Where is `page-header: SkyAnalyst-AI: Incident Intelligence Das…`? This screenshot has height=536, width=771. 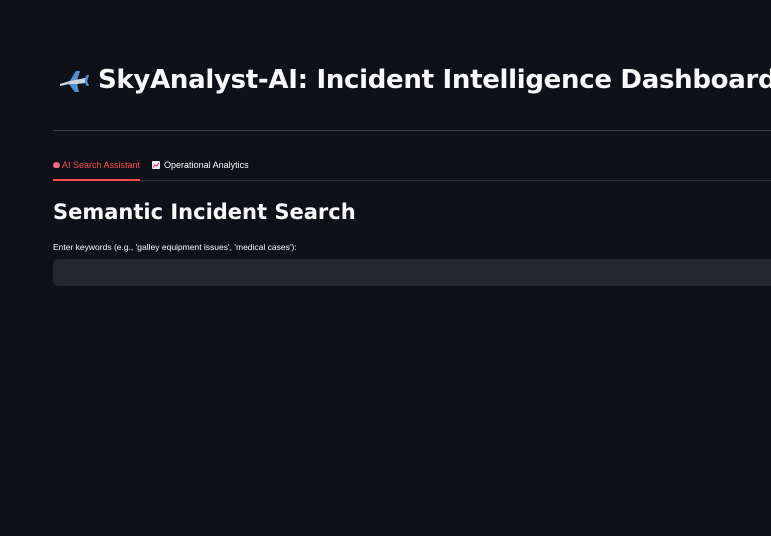 page-header: SkyAnalyst-AI: Incident Intelligence Das… is located at coordinates (413, 80).